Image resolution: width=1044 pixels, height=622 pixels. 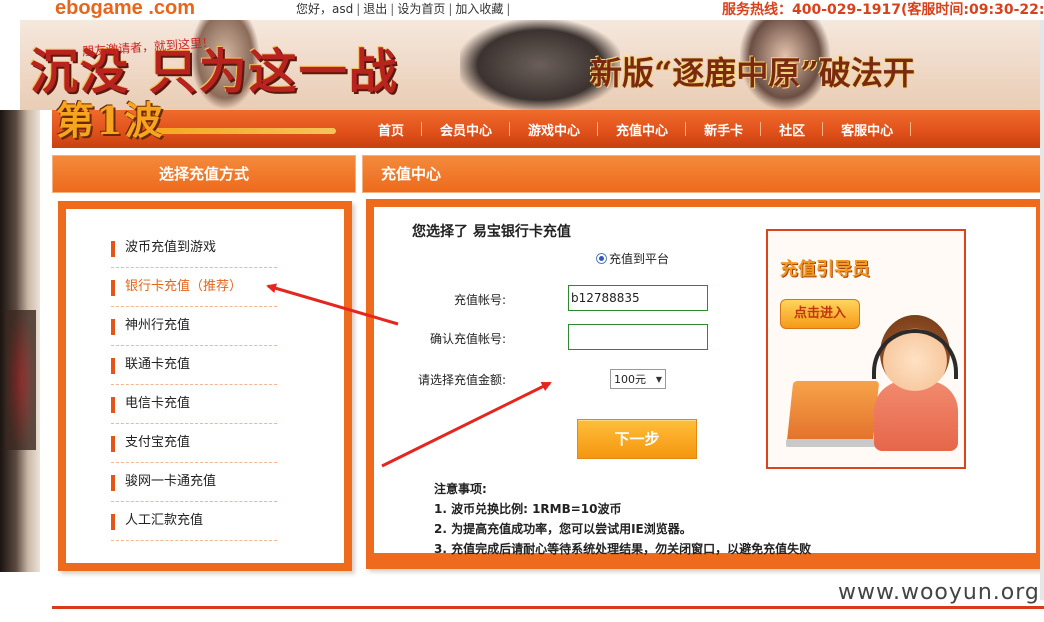 I want to click on site-logo: ebogame .com, so click(x=125, y=10).